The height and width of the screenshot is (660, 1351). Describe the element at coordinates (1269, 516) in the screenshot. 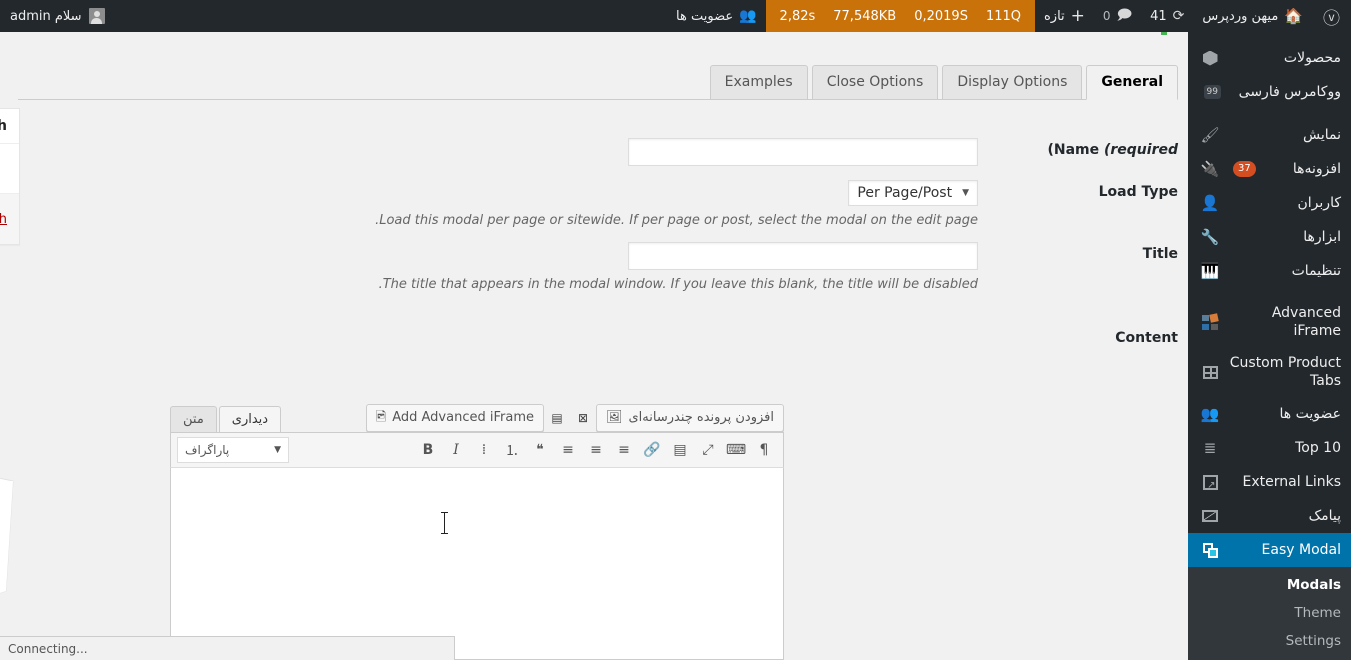

I see `sidebar-item-sms: پیامک` at that location.